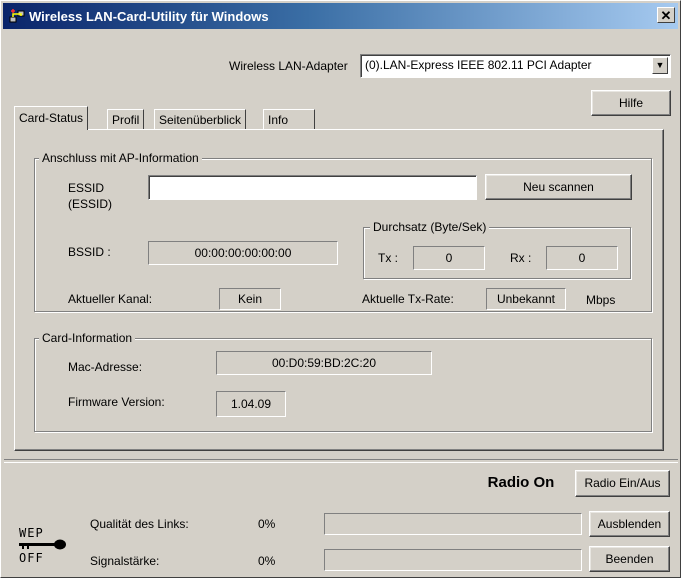  I want to click on tab-info: Info, so click(289, 119).